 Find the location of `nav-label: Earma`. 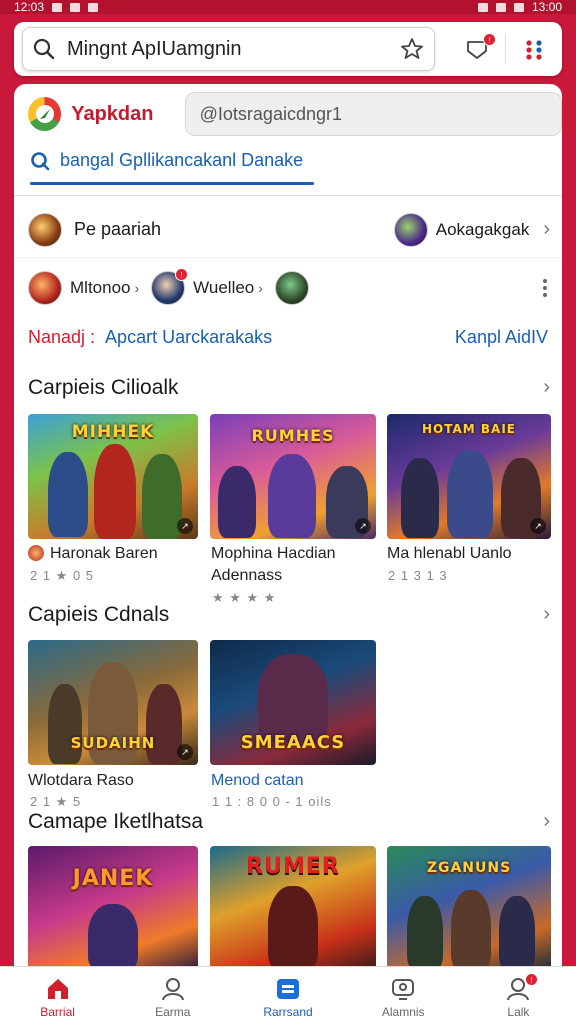

nav-label: Earma is located at coordinates (173, 1012).